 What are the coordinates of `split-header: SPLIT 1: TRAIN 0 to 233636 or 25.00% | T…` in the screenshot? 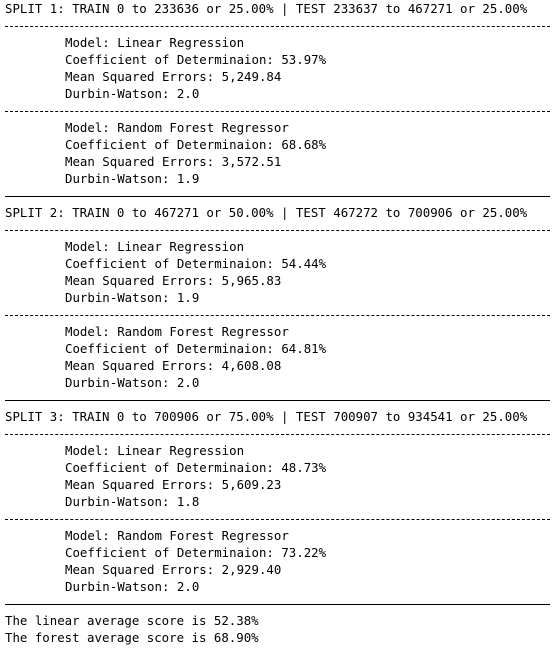 It's located at (266, 8).